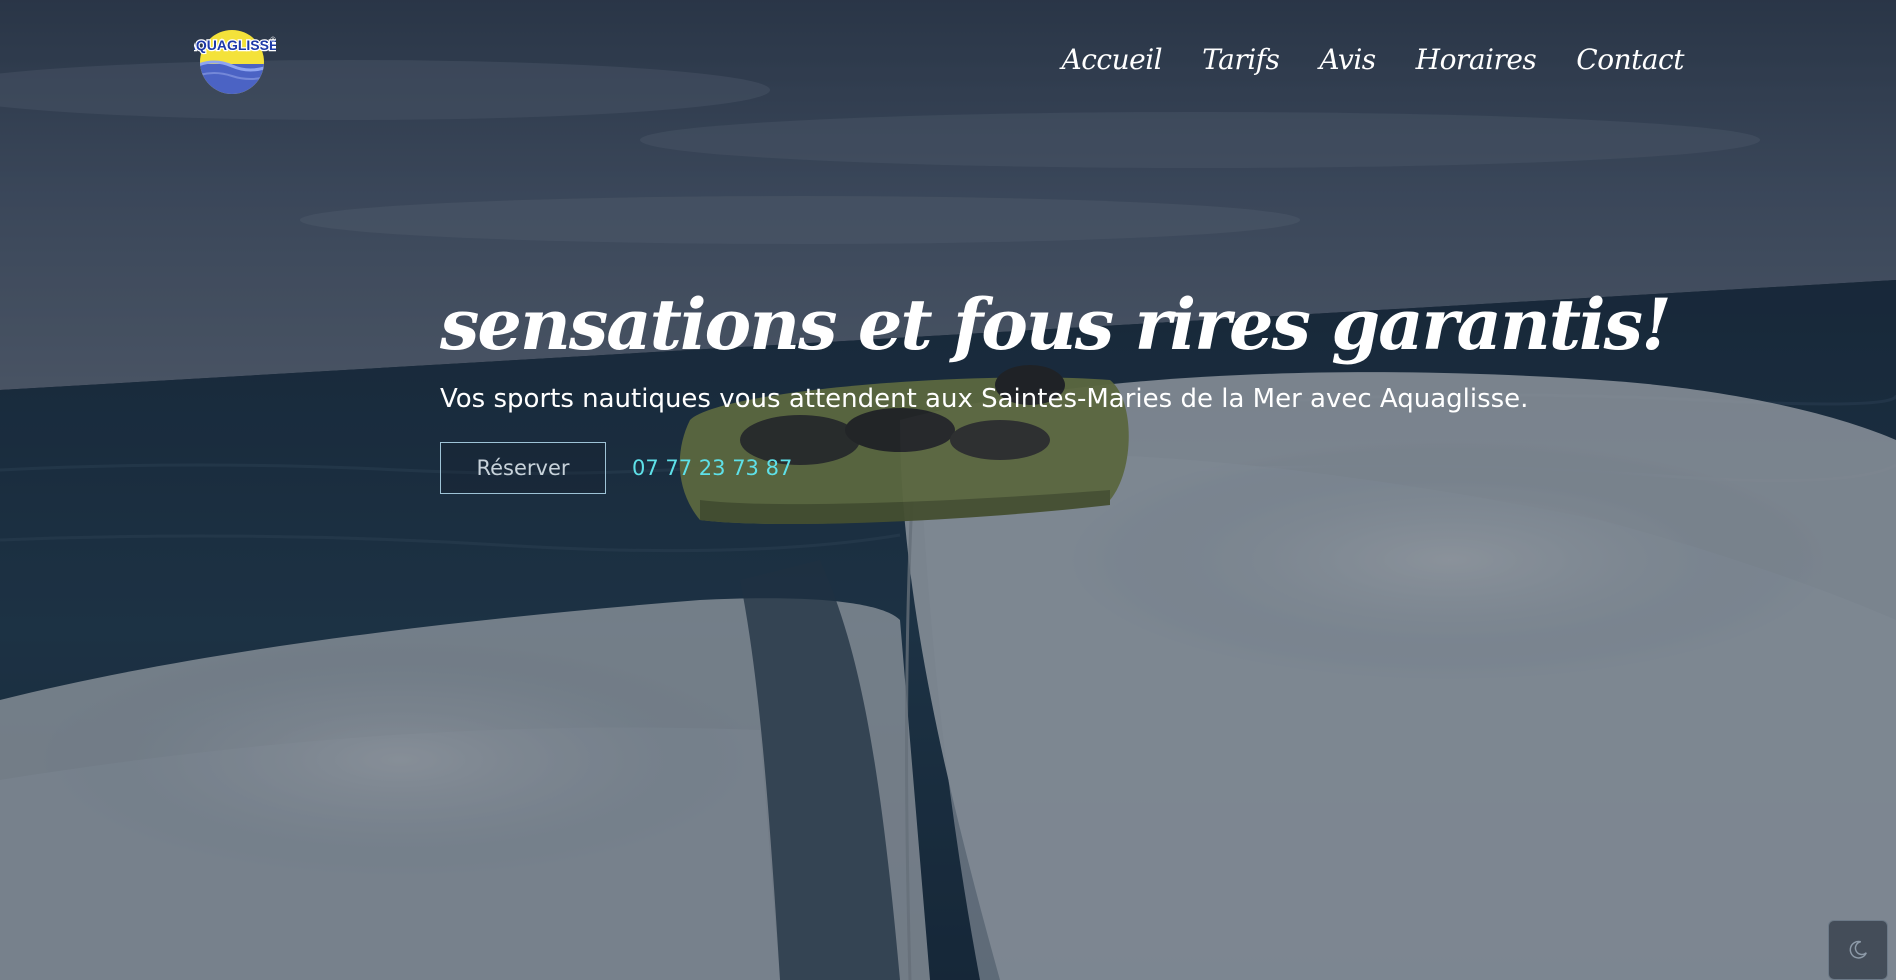 The height and width of the screenshot is (980, 1896). I want to click on dark-mode-toggle, so click(1858, 950).